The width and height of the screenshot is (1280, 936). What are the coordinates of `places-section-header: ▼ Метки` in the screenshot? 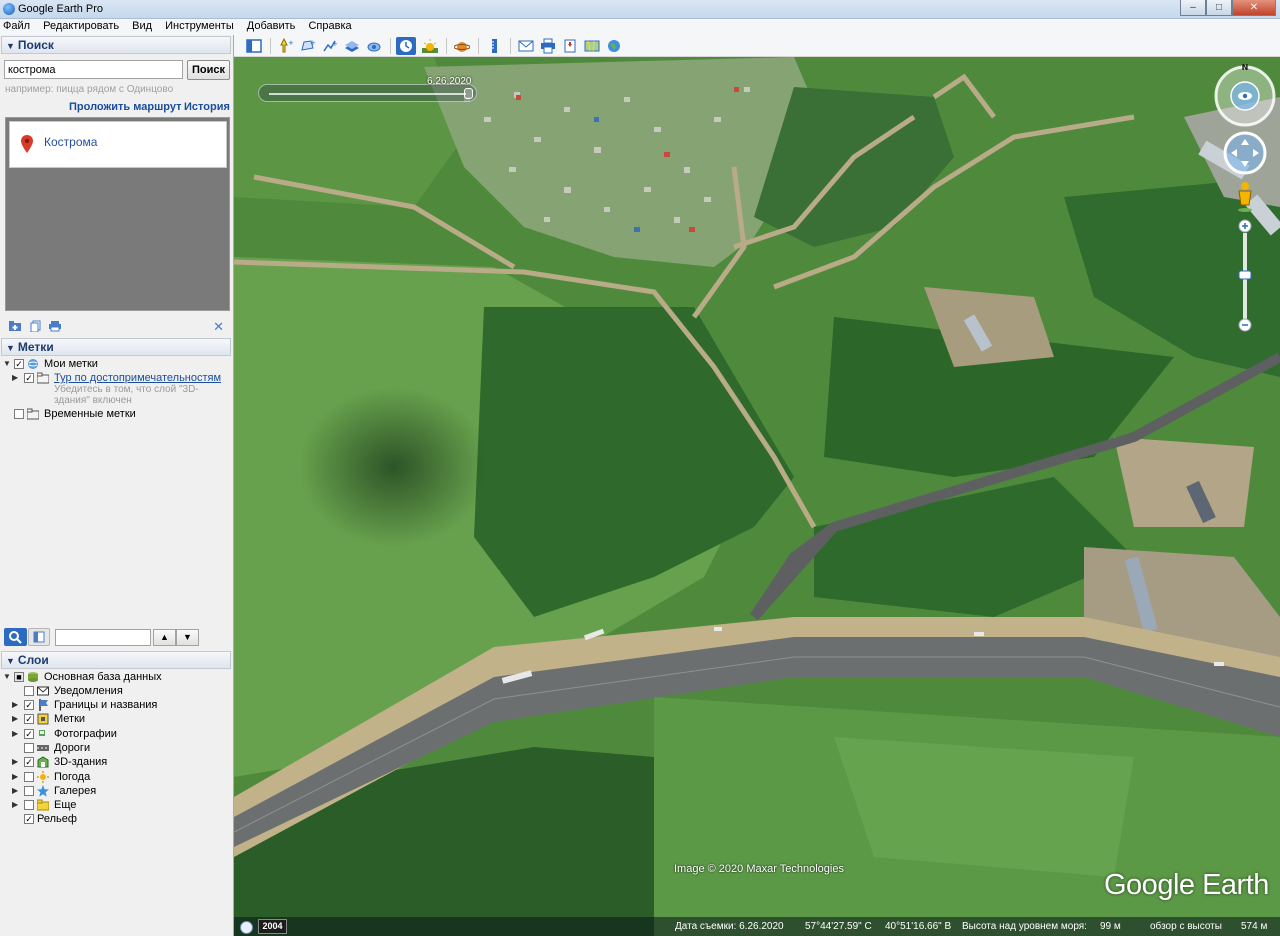 It's located at (116, 347).